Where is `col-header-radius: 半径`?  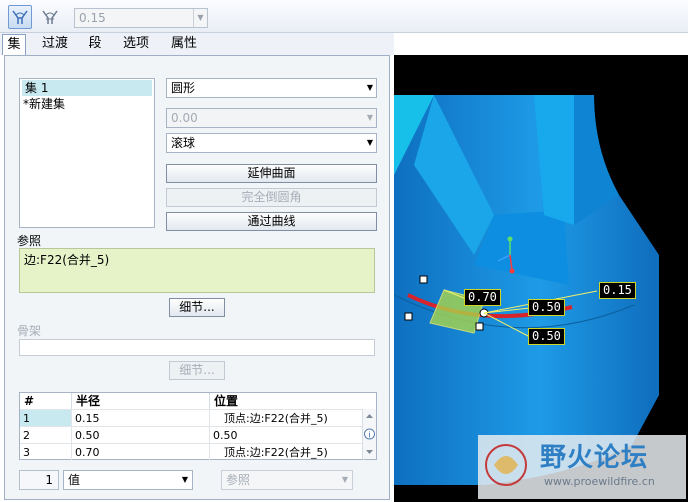
col-header-radius: 半径 is located at coordinates (141, 401).